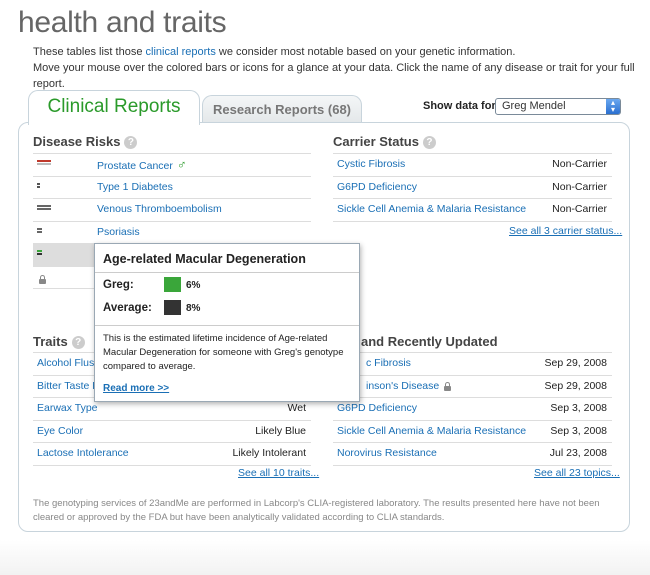  What do you see at coordinates (172, 454) in the screenshot?
I see `list-item: Lactose Intolerance Likely Intolerant` at bounding box center [172, 454].